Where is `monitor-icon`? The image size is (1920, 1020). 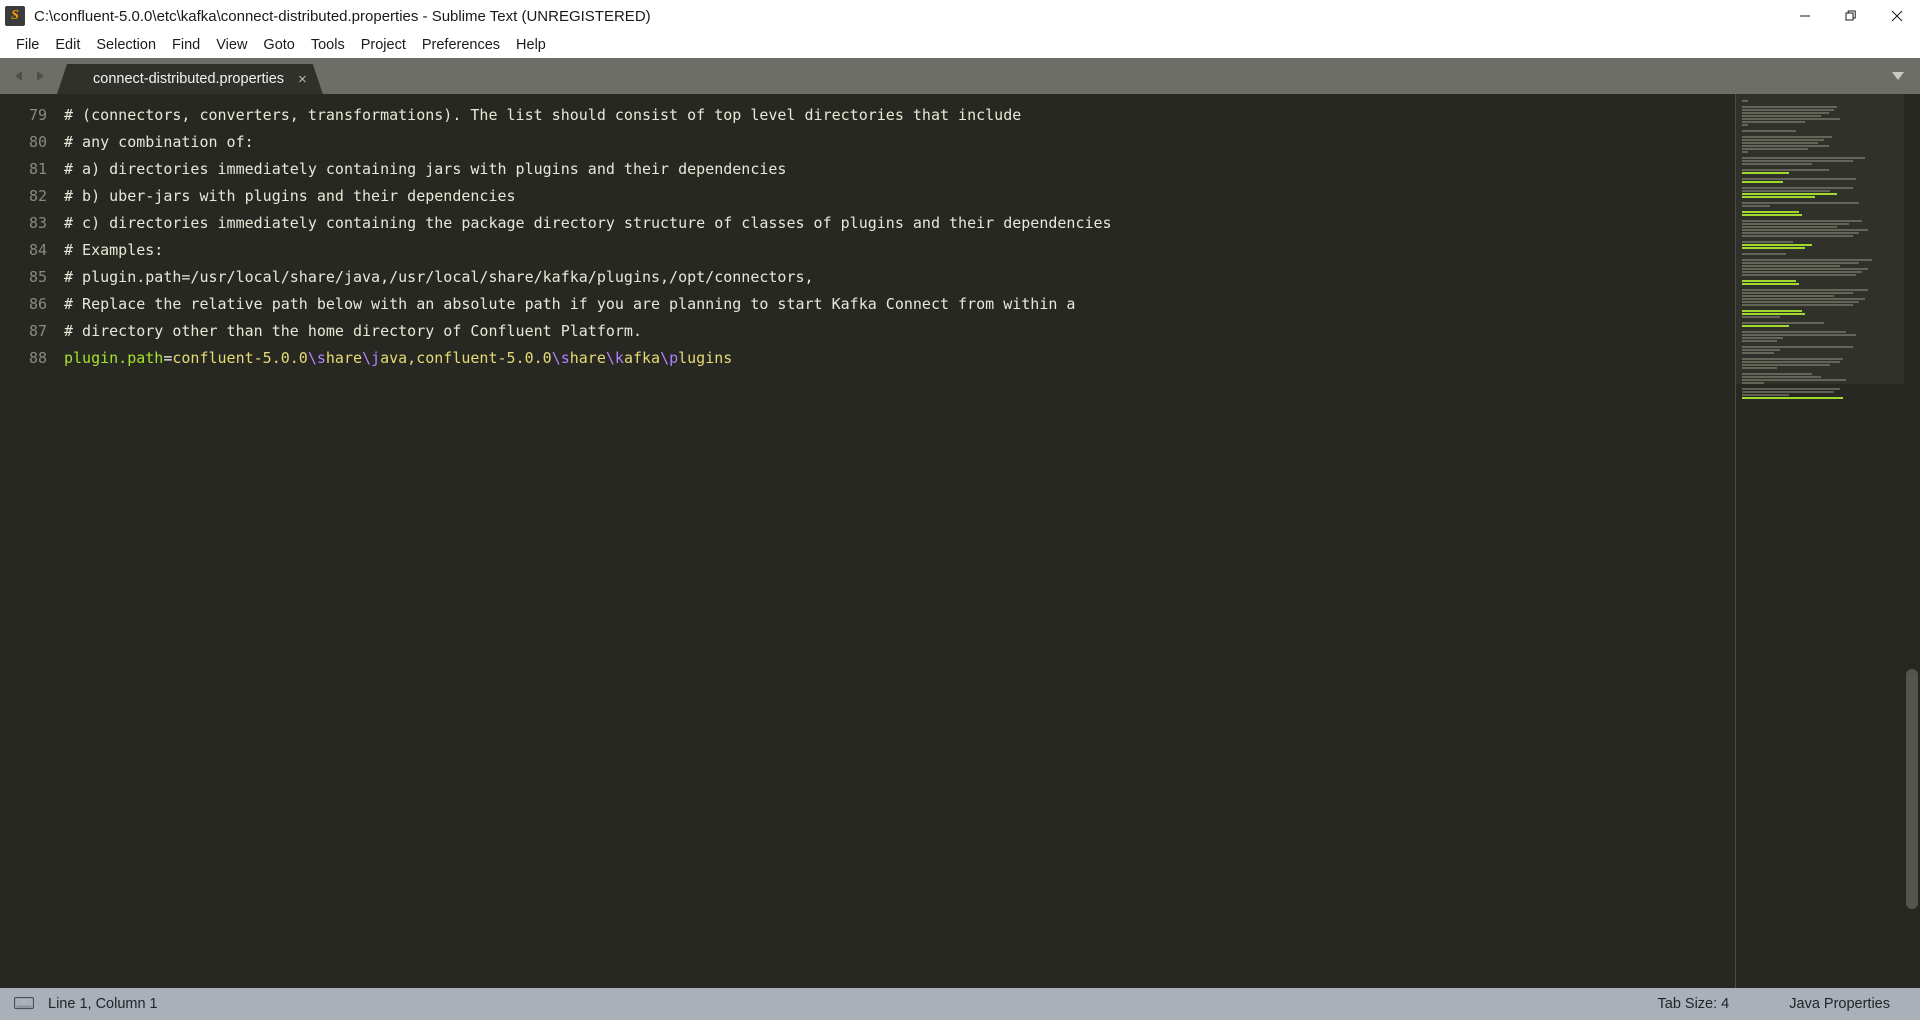 monitor-icon is located at coordinates (24, 1004).